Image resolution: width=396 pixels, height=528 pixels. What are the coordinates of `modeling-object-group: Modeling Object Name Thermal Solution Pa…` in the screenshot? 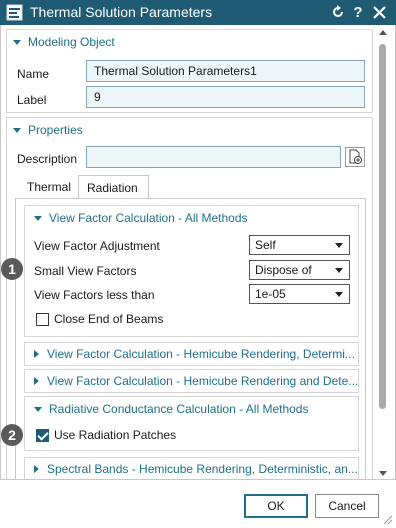 It's located at (189, 71).